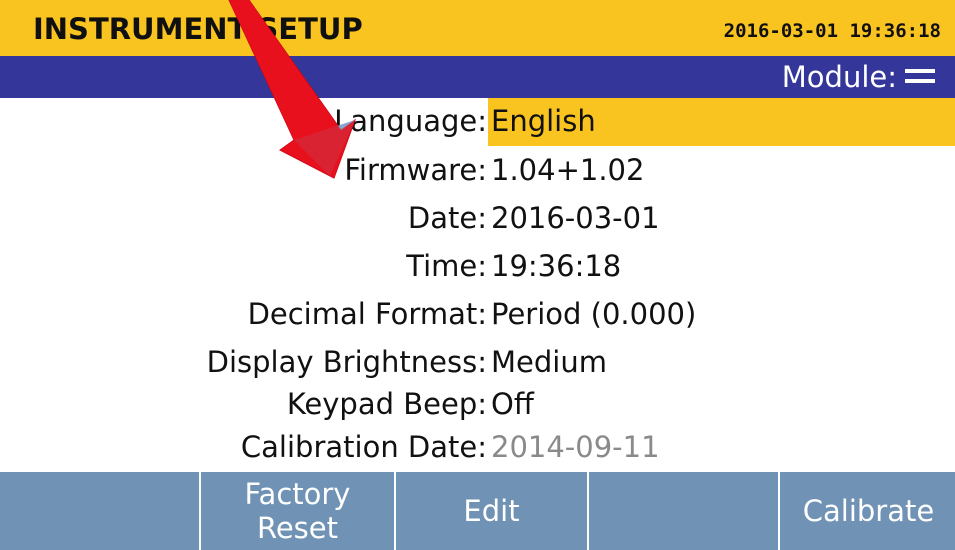 This screenshot has width=955, height=550. I want to click on setting-row-display-brightness: Display Brightness: Medium, so click(477, 363).